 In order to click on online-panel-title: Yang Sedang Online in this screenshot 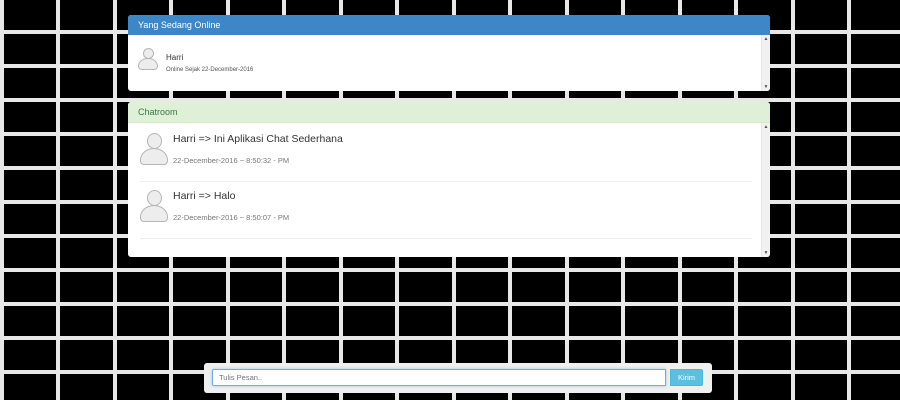, I will do `click(449, 25)`.